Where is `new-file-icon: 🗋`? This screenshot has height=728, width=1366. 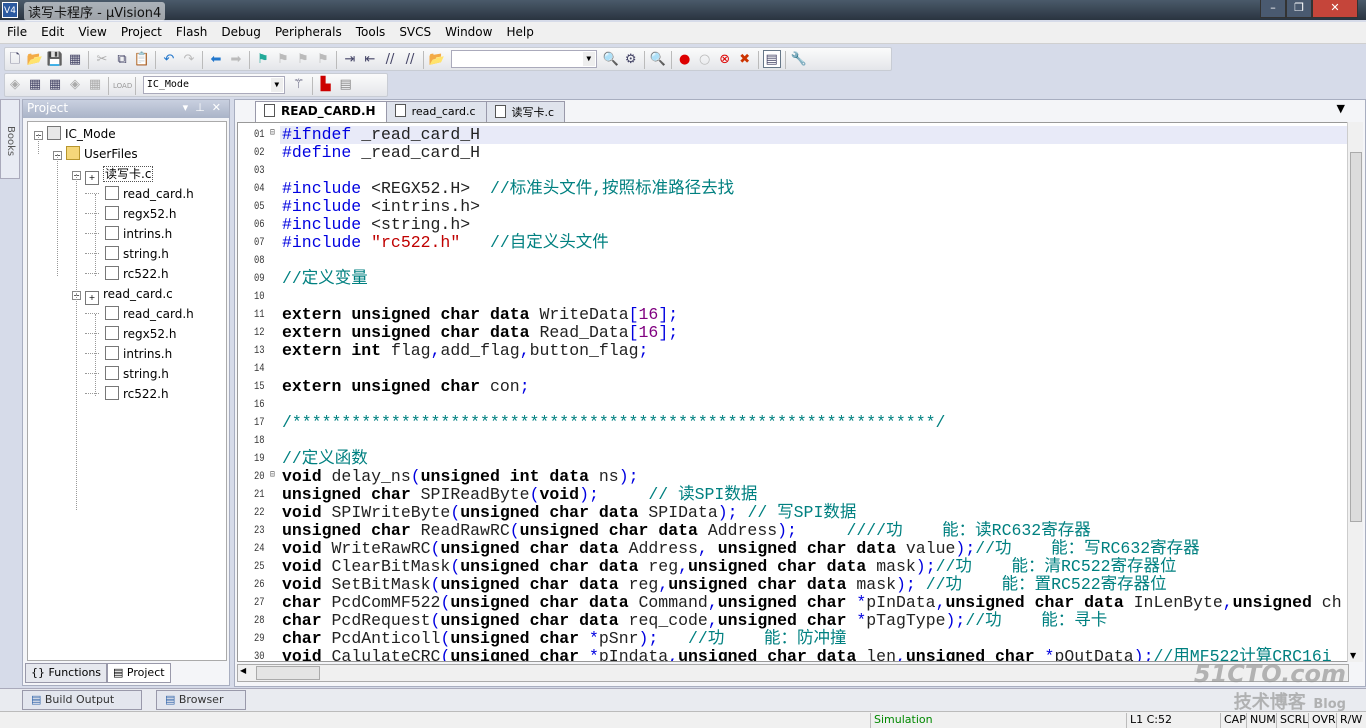
new-file-icon: 🗋 is located at coordinates (15, 60).